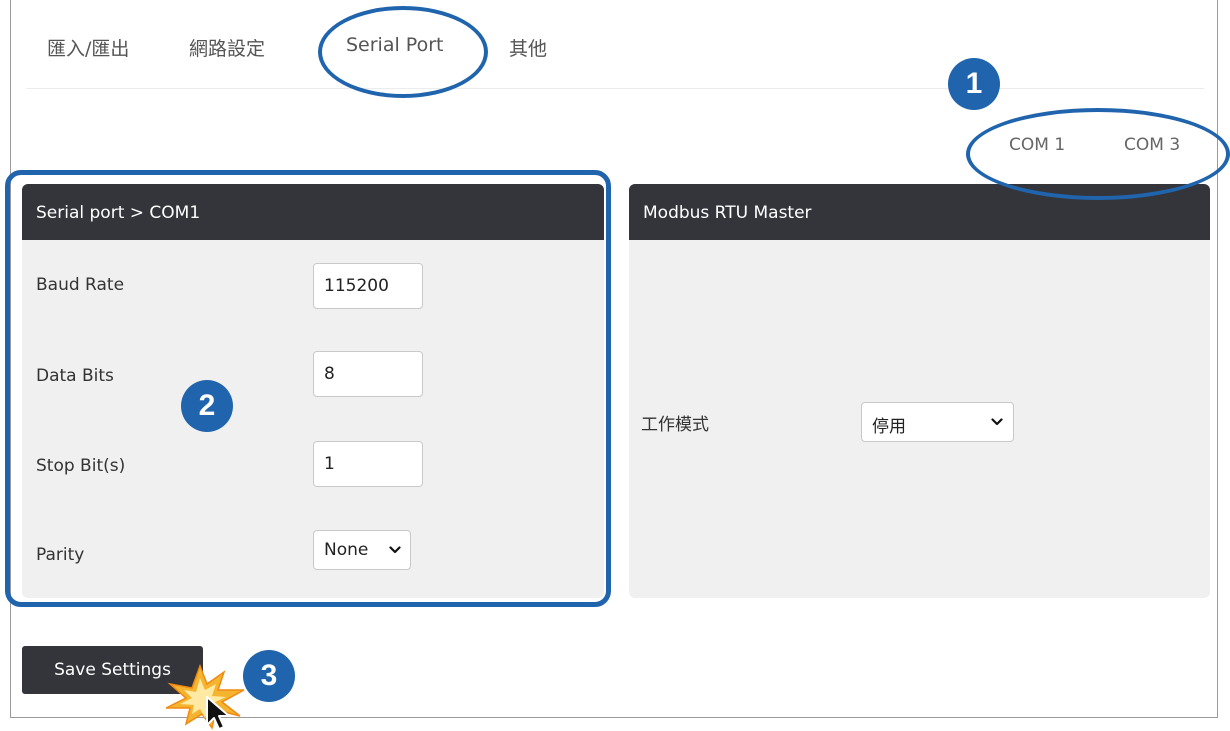 The height and width of the screenshot is (731, 1230). What do you see at coordinates (1098, 154) in the screenshot?
I see `com-ports-highlight` at bounding box center [1098, 154].